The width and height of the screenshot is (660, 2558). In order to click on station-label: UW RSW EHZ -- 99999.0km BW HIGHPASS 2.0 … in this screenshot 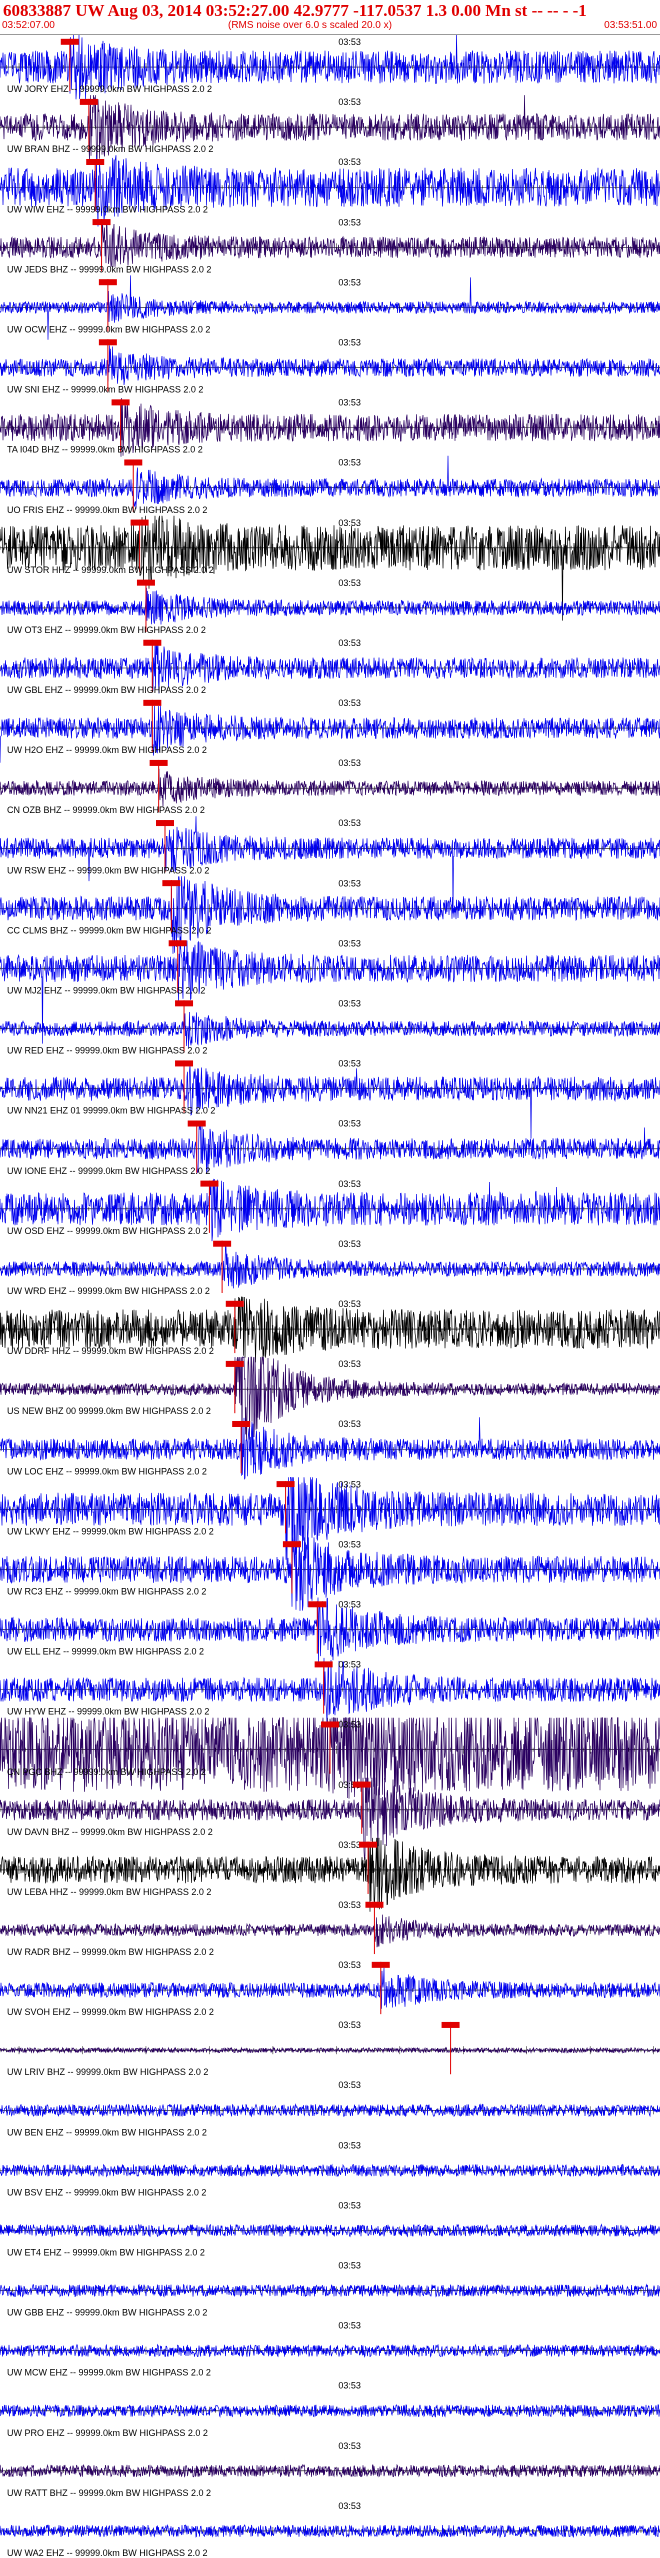, I will do `click(108, 870)`.